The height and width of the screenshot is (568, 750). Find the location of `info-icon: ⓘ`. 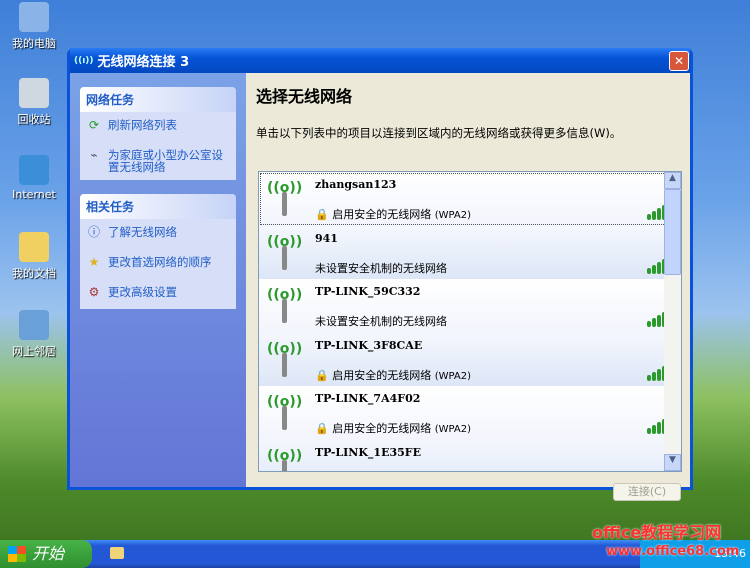

info-icon: ⓘ is located at coordinates (93, 232).